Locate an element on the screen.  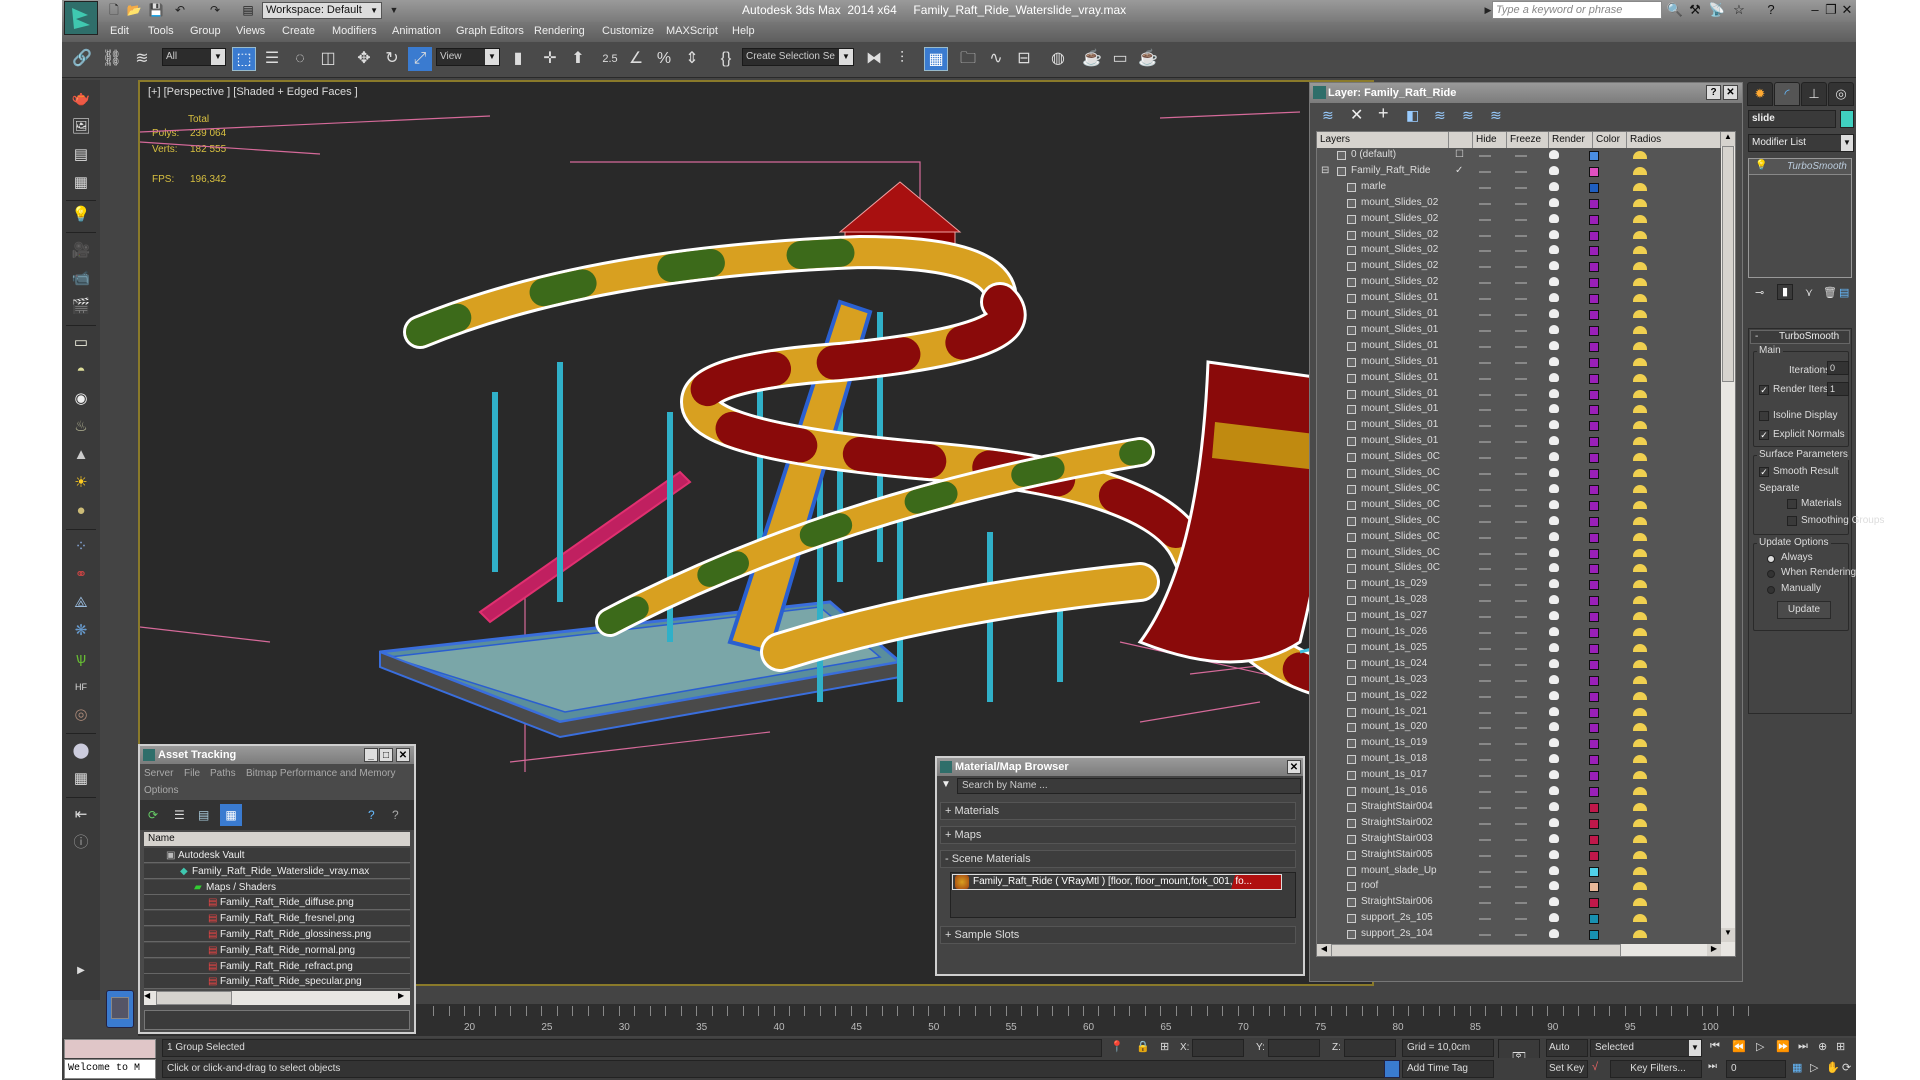
pin-stack-icon: ⊸ is located at coordinates (1759, 292).